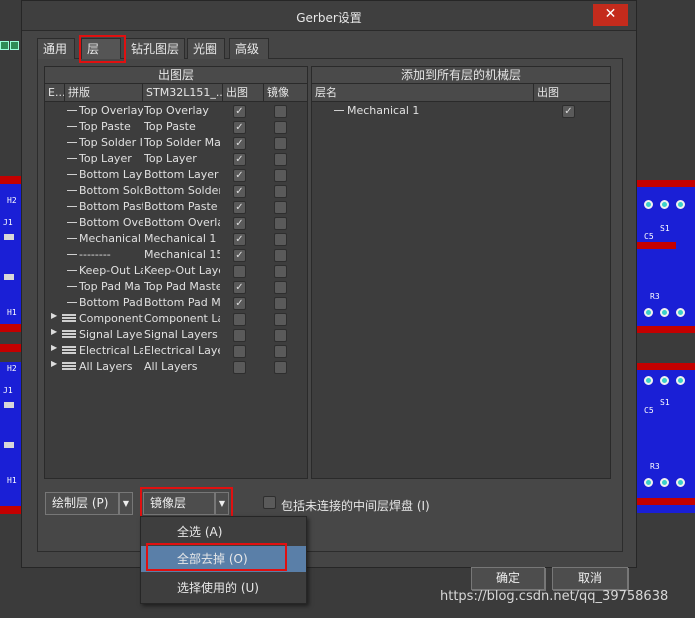 This screenshot has height=618, width=695. What do you see at coordinates (176, 159) in the screenshot?
I see `table-row: Top Layer Top Layer ✓` at bounding box center [176, 159].